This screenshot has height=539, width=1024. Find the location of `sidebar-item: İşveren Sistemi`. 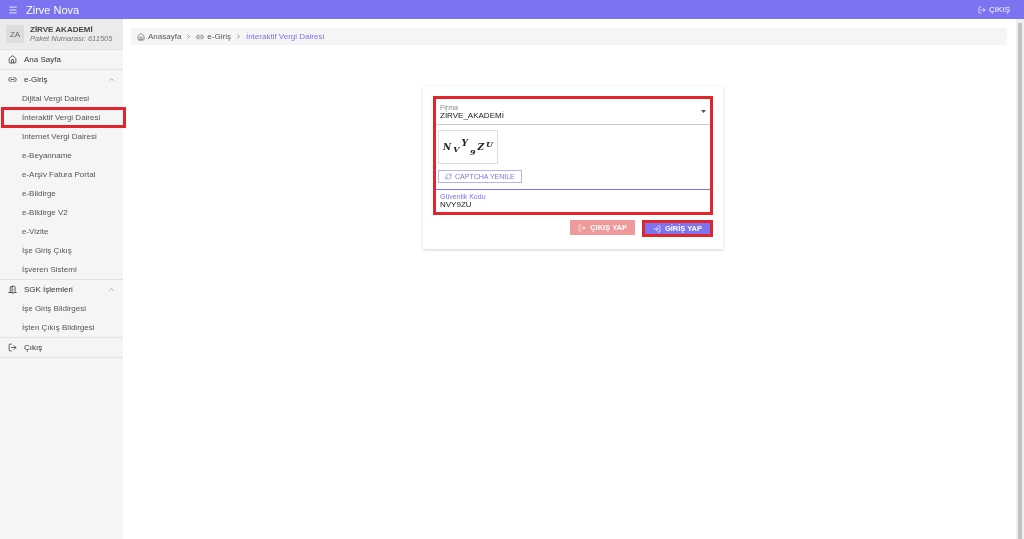

sidebar-item: İşveren Sistemi is located at coordinates (61, 269).